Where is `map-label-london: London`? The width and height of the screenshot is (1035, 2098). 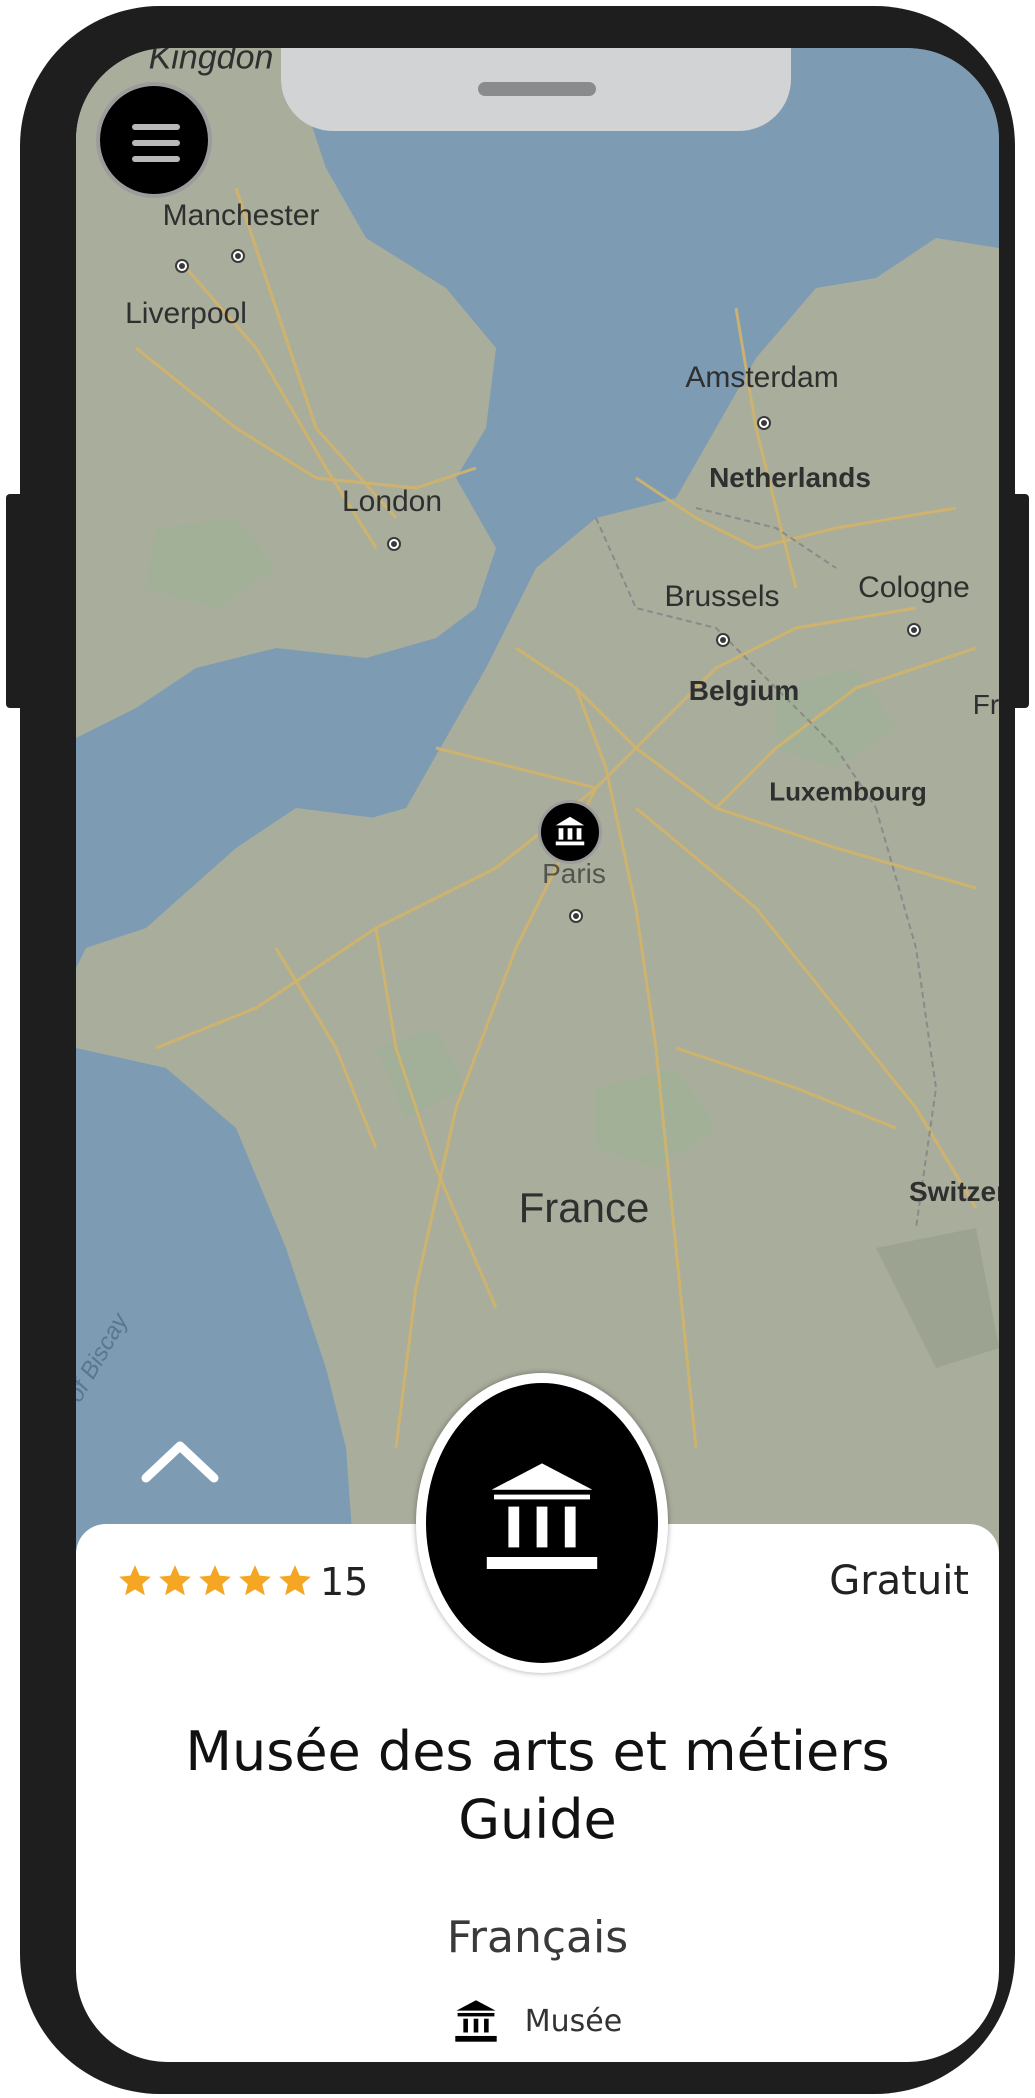
map-label-london: London is located at coordinates (392, 501).